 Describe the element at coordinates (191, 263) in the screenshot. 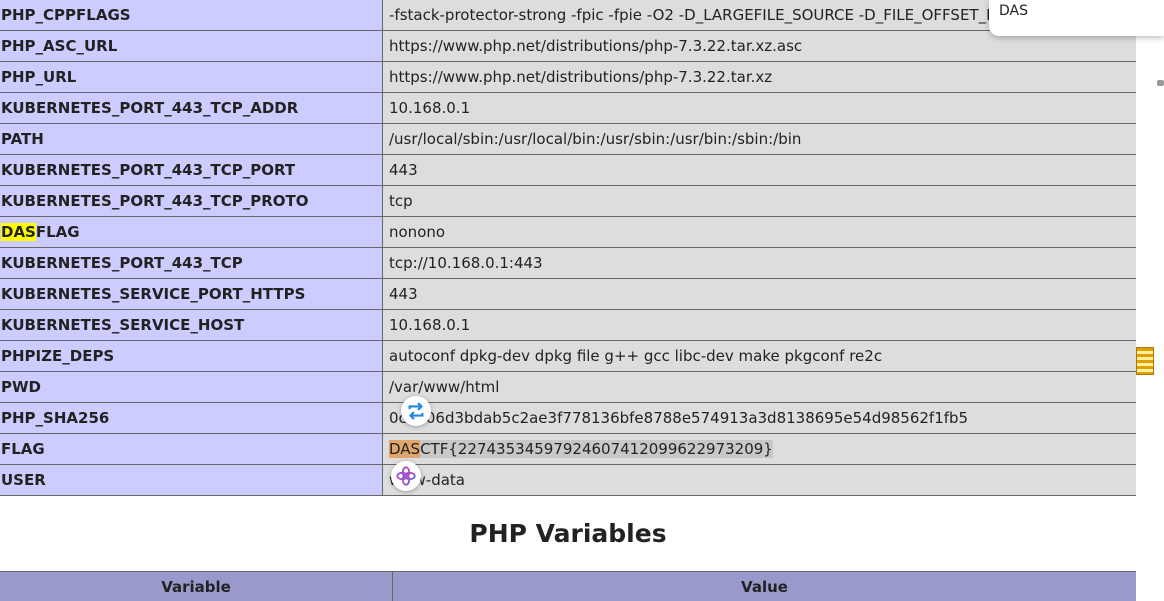

I see `env-key: KUBERNETES_PORT_443_TCP` at that location.